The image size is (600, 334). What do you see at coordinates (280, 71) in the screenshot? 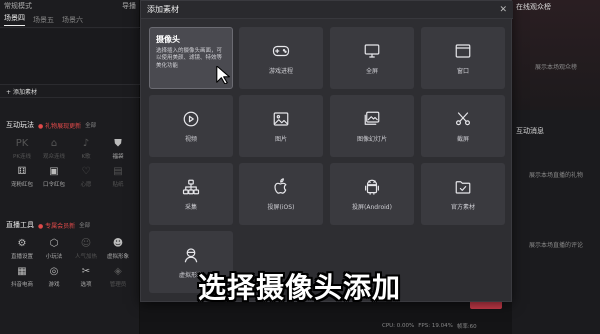
I see `tile-label: 游戏进程` at bounding box center [280, 71].